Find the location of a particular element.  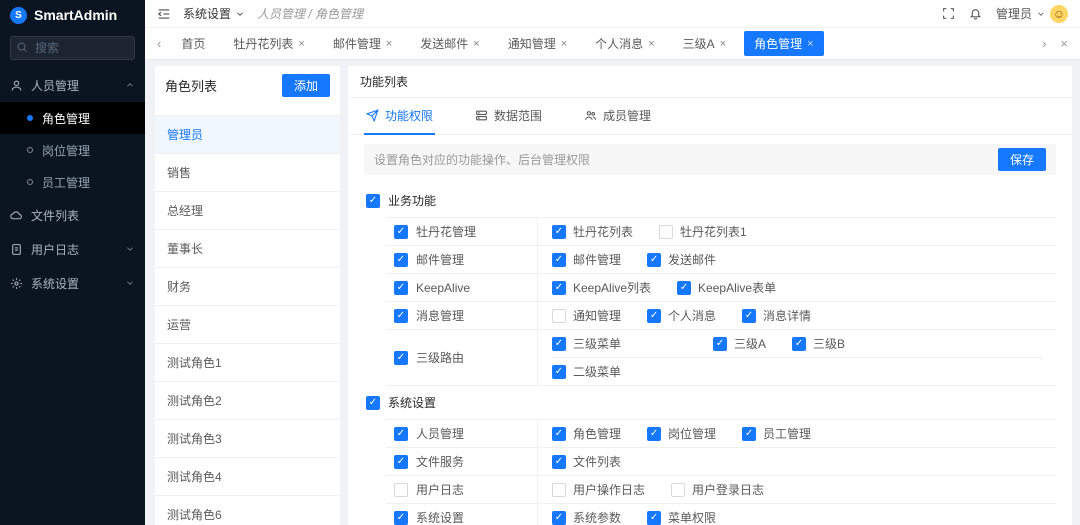

sidebar-subitem-role-management: 角色管理 is located at coordinates (72, 118).